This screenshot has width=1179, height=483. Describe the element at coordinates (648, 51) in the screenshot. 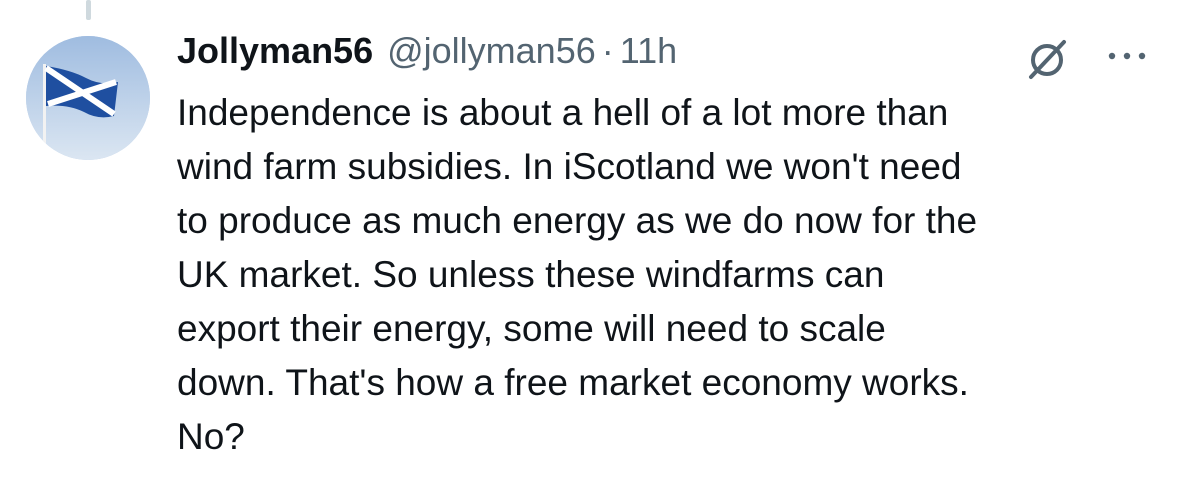

I see `timestamp: 11h` at that location.